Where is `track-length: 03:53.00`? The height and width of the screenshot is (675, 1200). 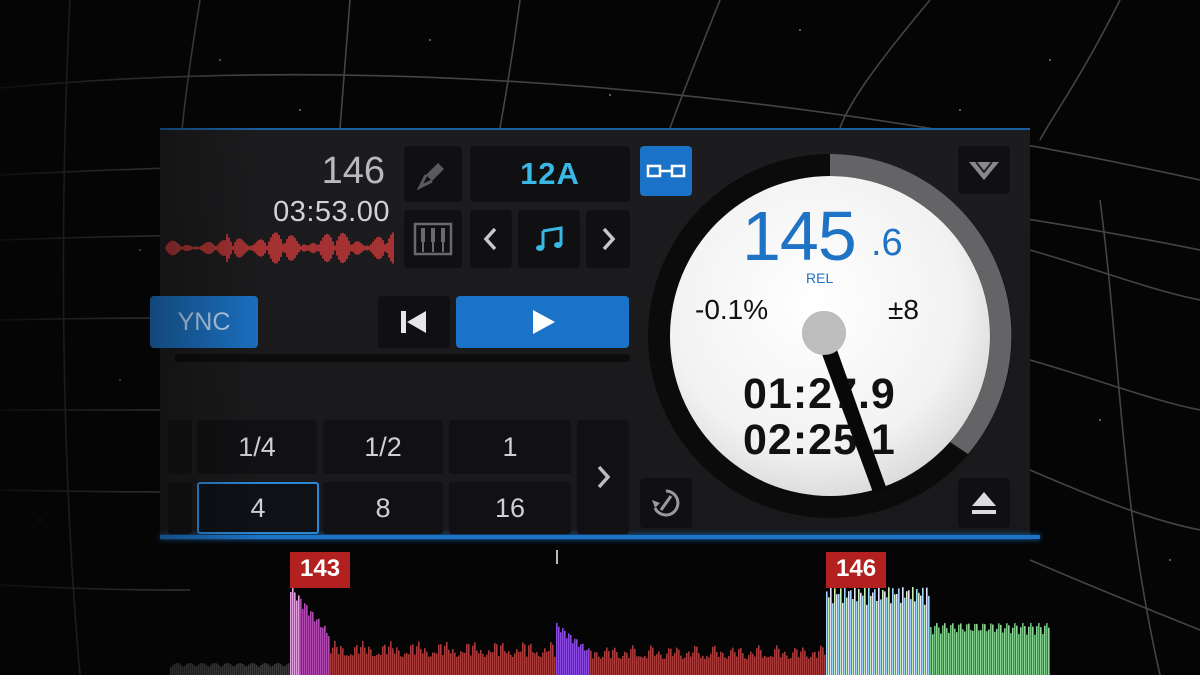 track-length: 03:53.00 is located at coordinates (331, 212).